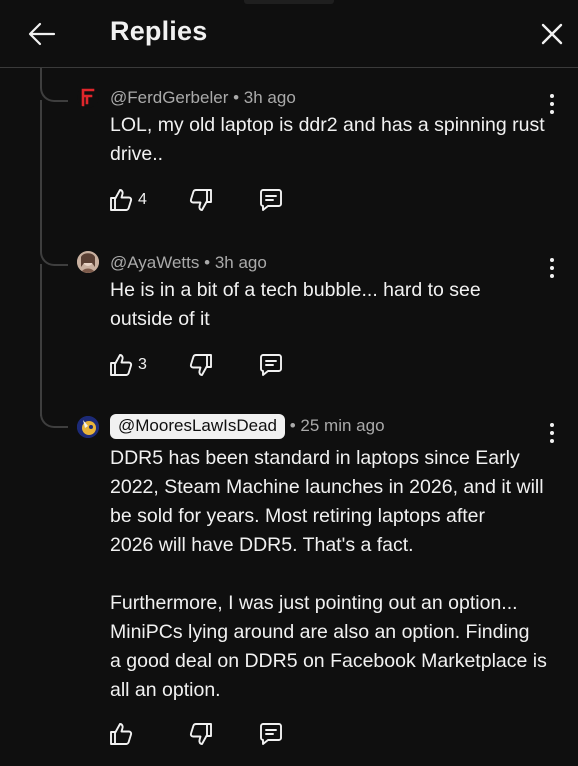  I want to click on comment-line: all an option., so click(165, 690).